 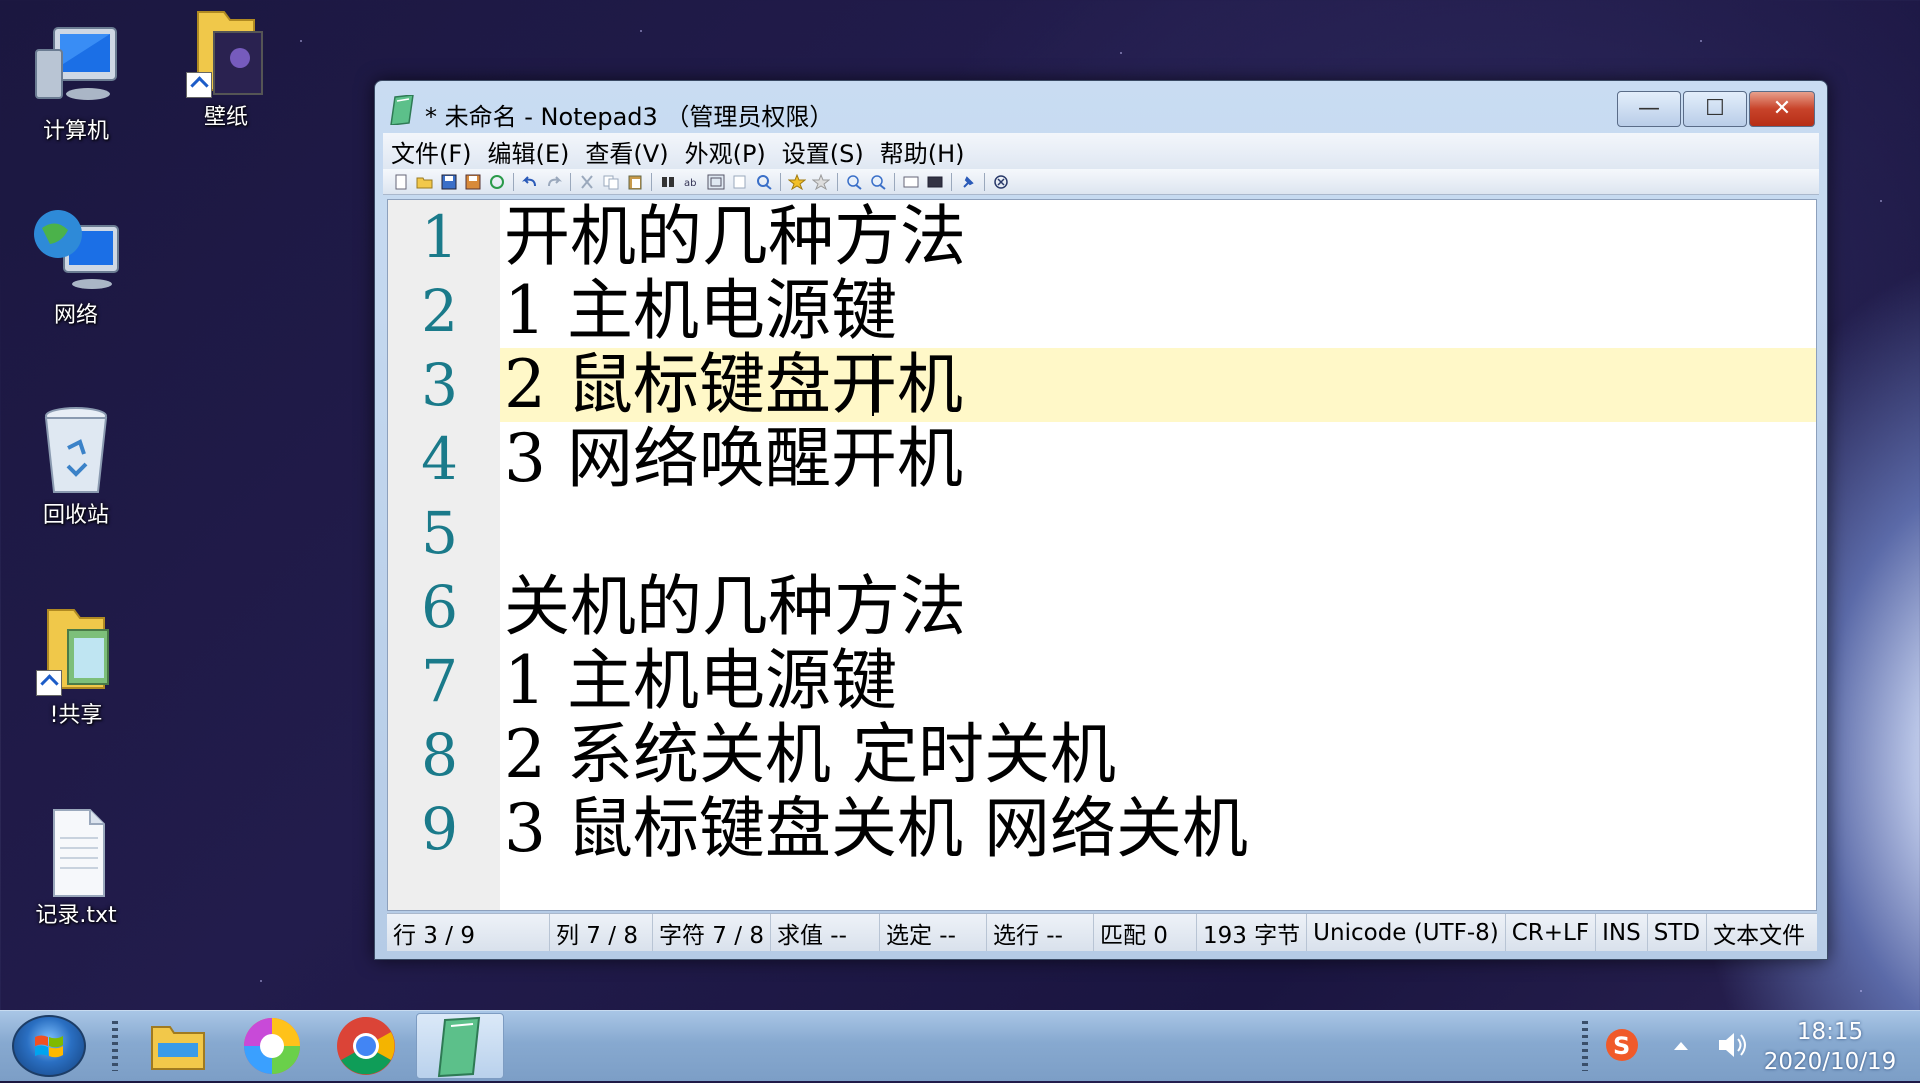 I want to click on undo-icon, so click(x=530, y=182).